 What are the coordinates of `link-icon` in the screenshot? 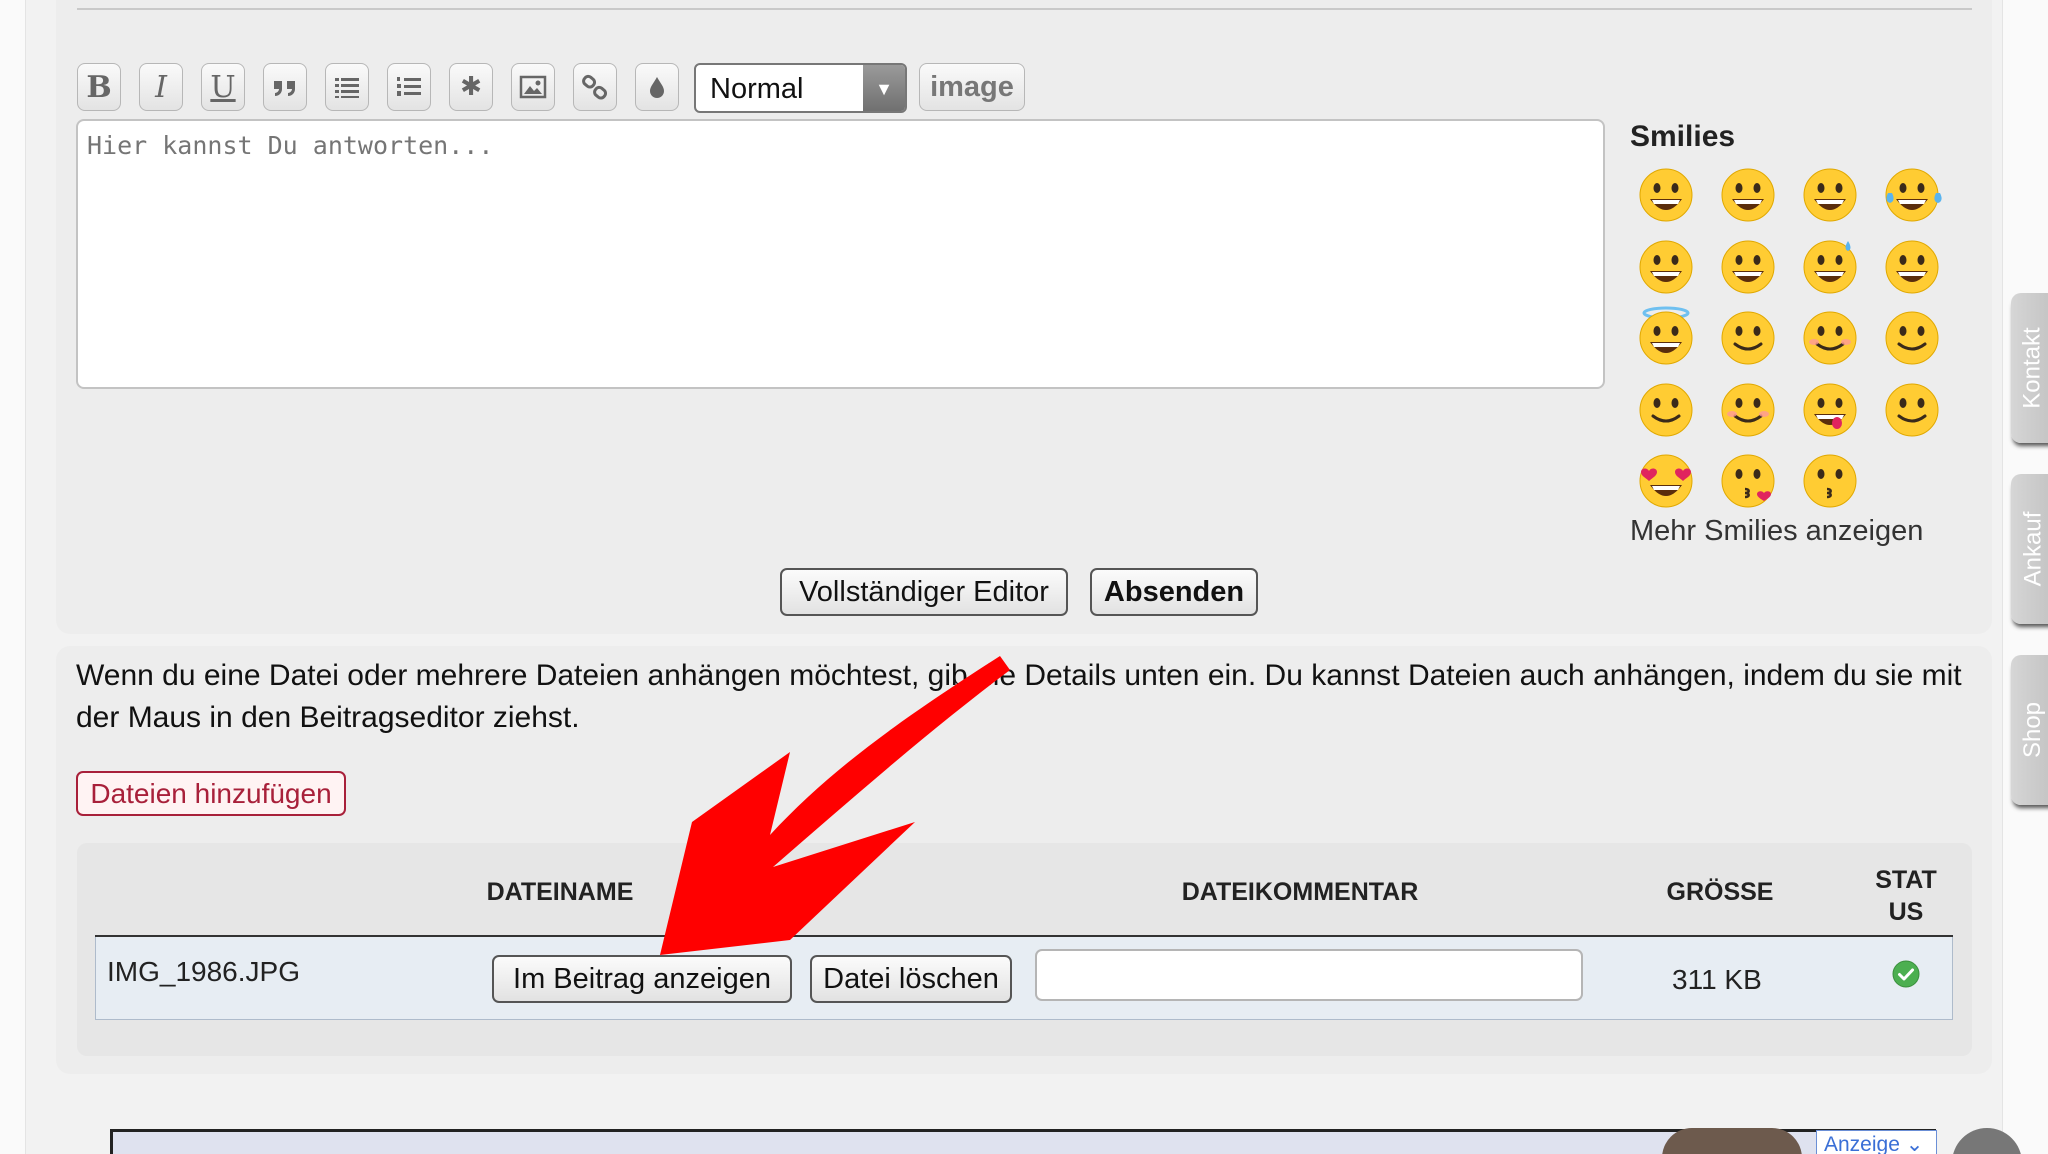 It's located at (595, 87).